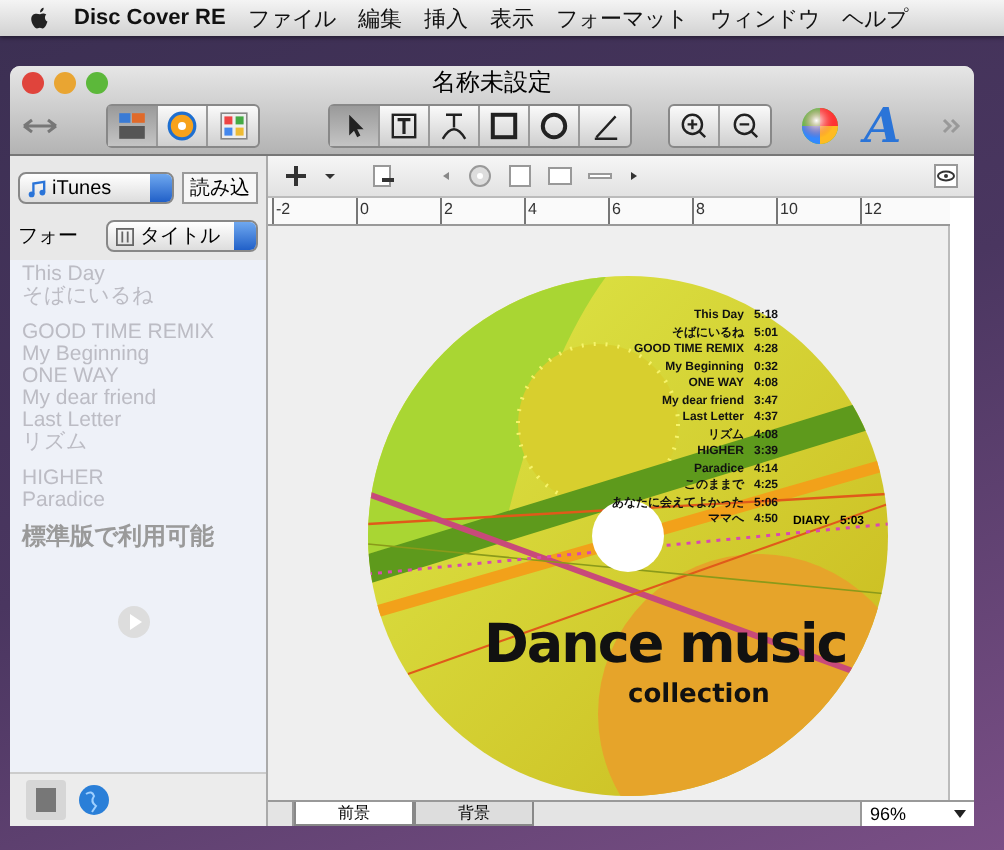 The image size is (1004, 850). Describe the element at coordinates (384, 176) in the screenshot. I see `remove-icon` at that location.